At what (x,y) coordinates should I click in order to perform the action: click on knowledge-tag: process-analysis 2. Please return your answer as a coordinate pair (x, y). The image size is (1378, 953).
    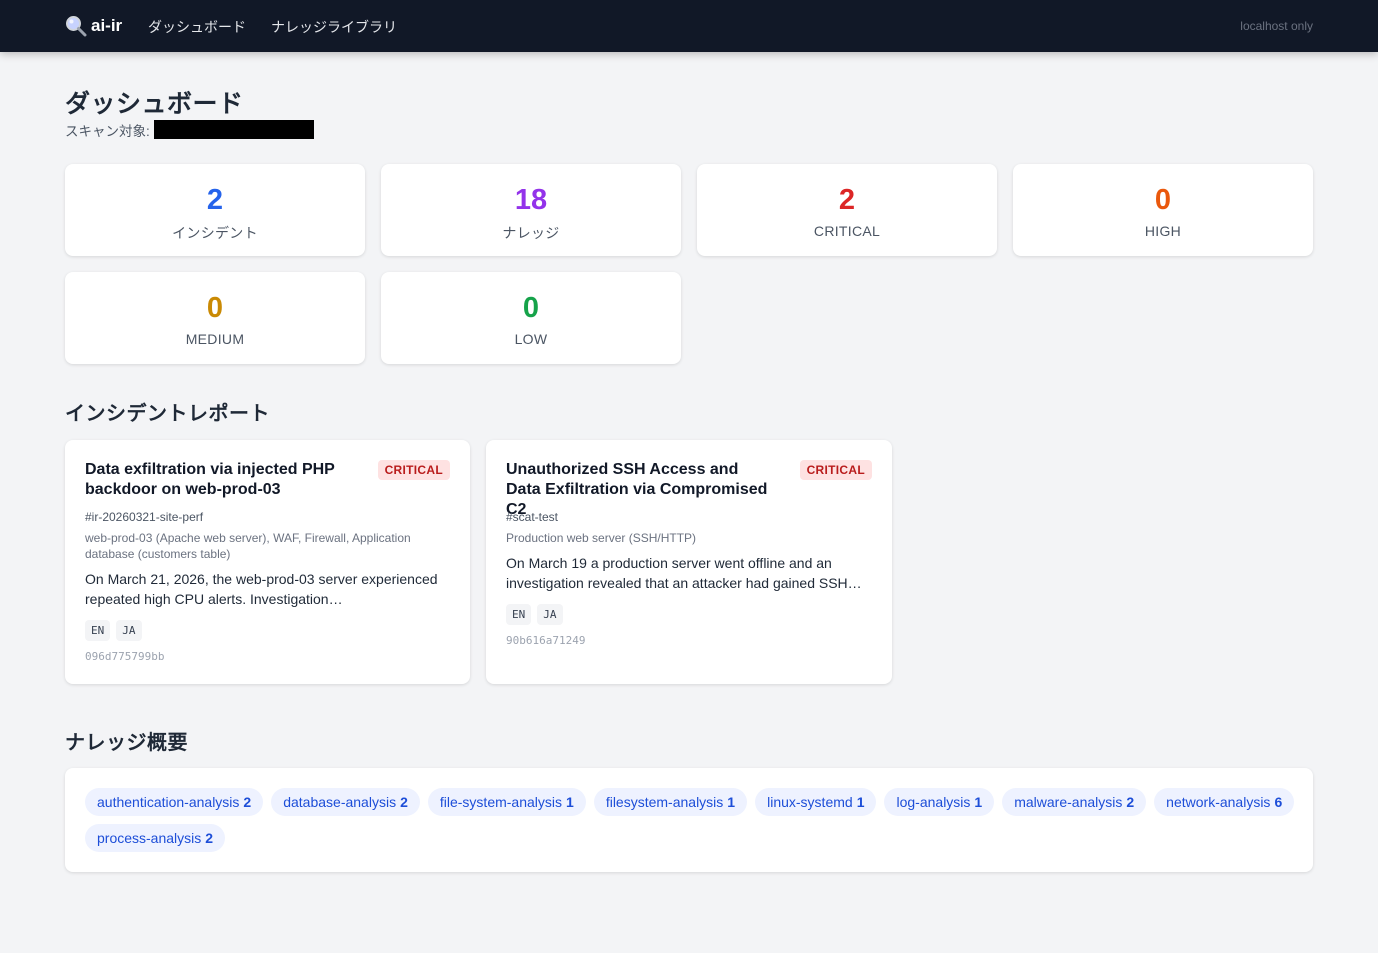
    Looking at the image, I should click on (155, 838).